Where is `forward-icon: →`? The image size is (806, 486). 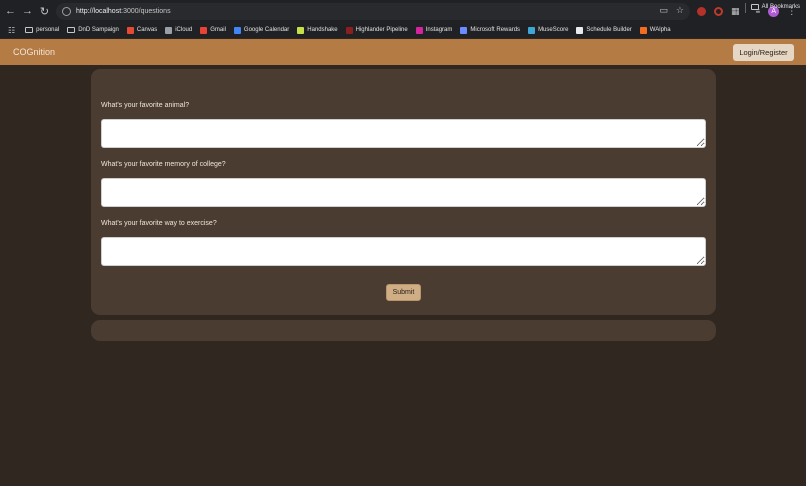 forward-icon: → is located at coordinates (27, 11).